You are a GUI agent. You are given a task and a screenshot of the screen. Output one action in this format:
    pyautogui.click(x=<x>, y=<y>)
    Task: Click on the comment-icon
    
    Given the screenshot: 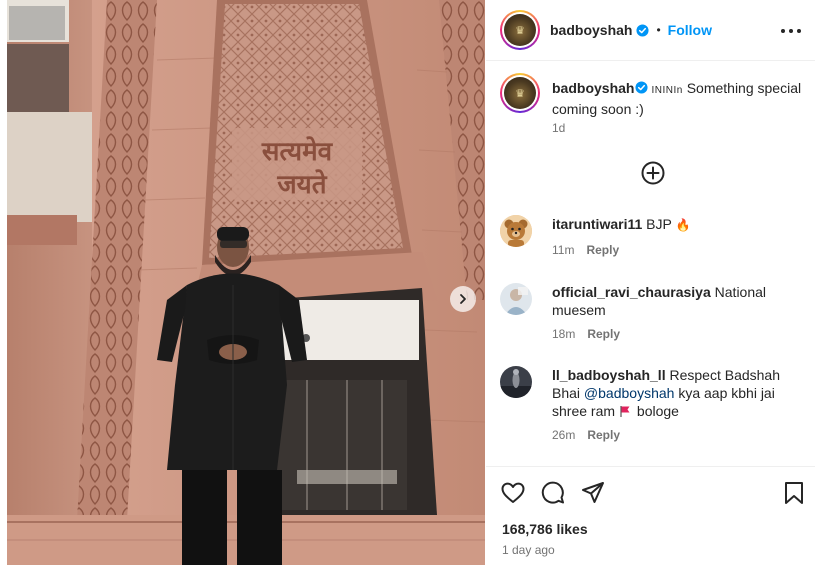 What is the action you would take?
    pyautogui.click(x=553, y=493)
    